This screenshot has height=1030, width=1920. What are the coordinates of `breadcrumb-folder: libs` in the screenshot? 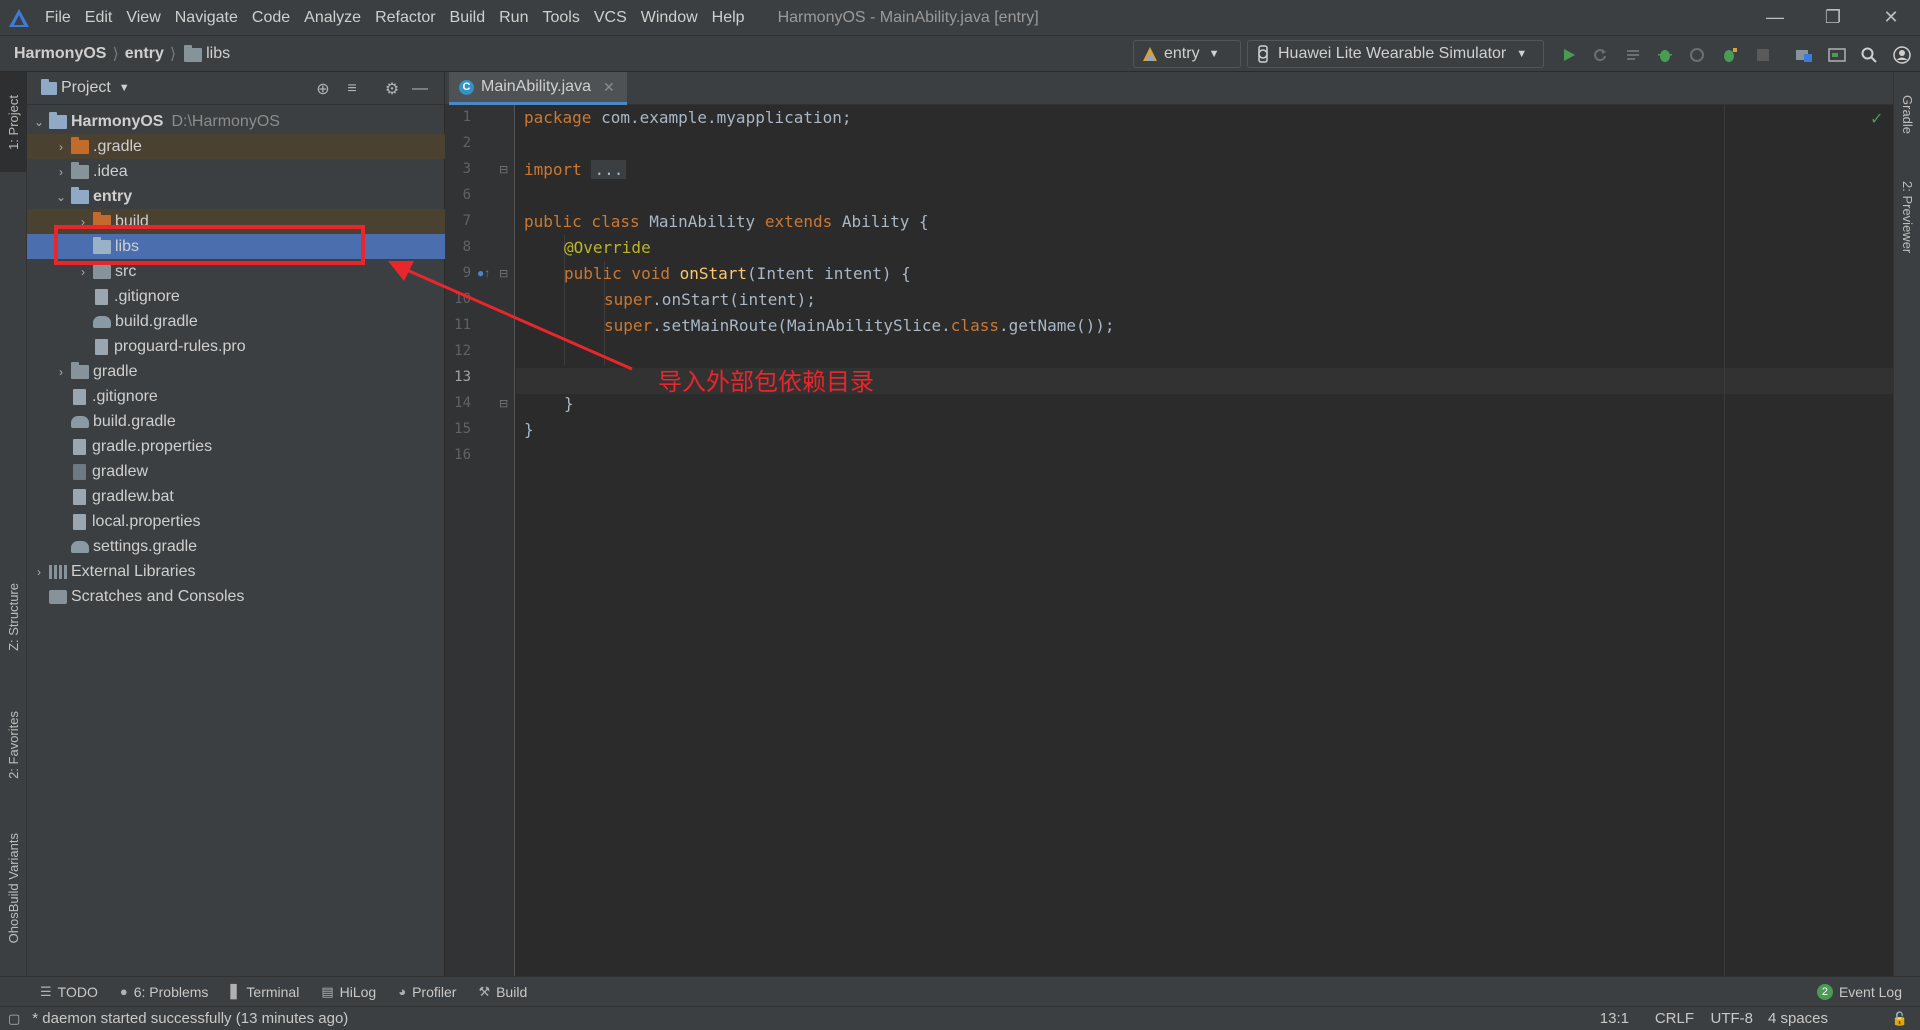 It's located at (218, 54).